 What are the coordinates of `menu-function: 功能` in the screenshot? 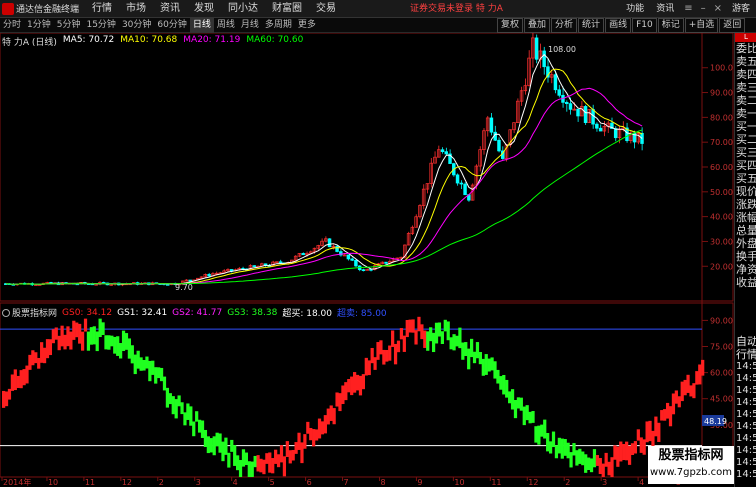 It's located at (635, 9).